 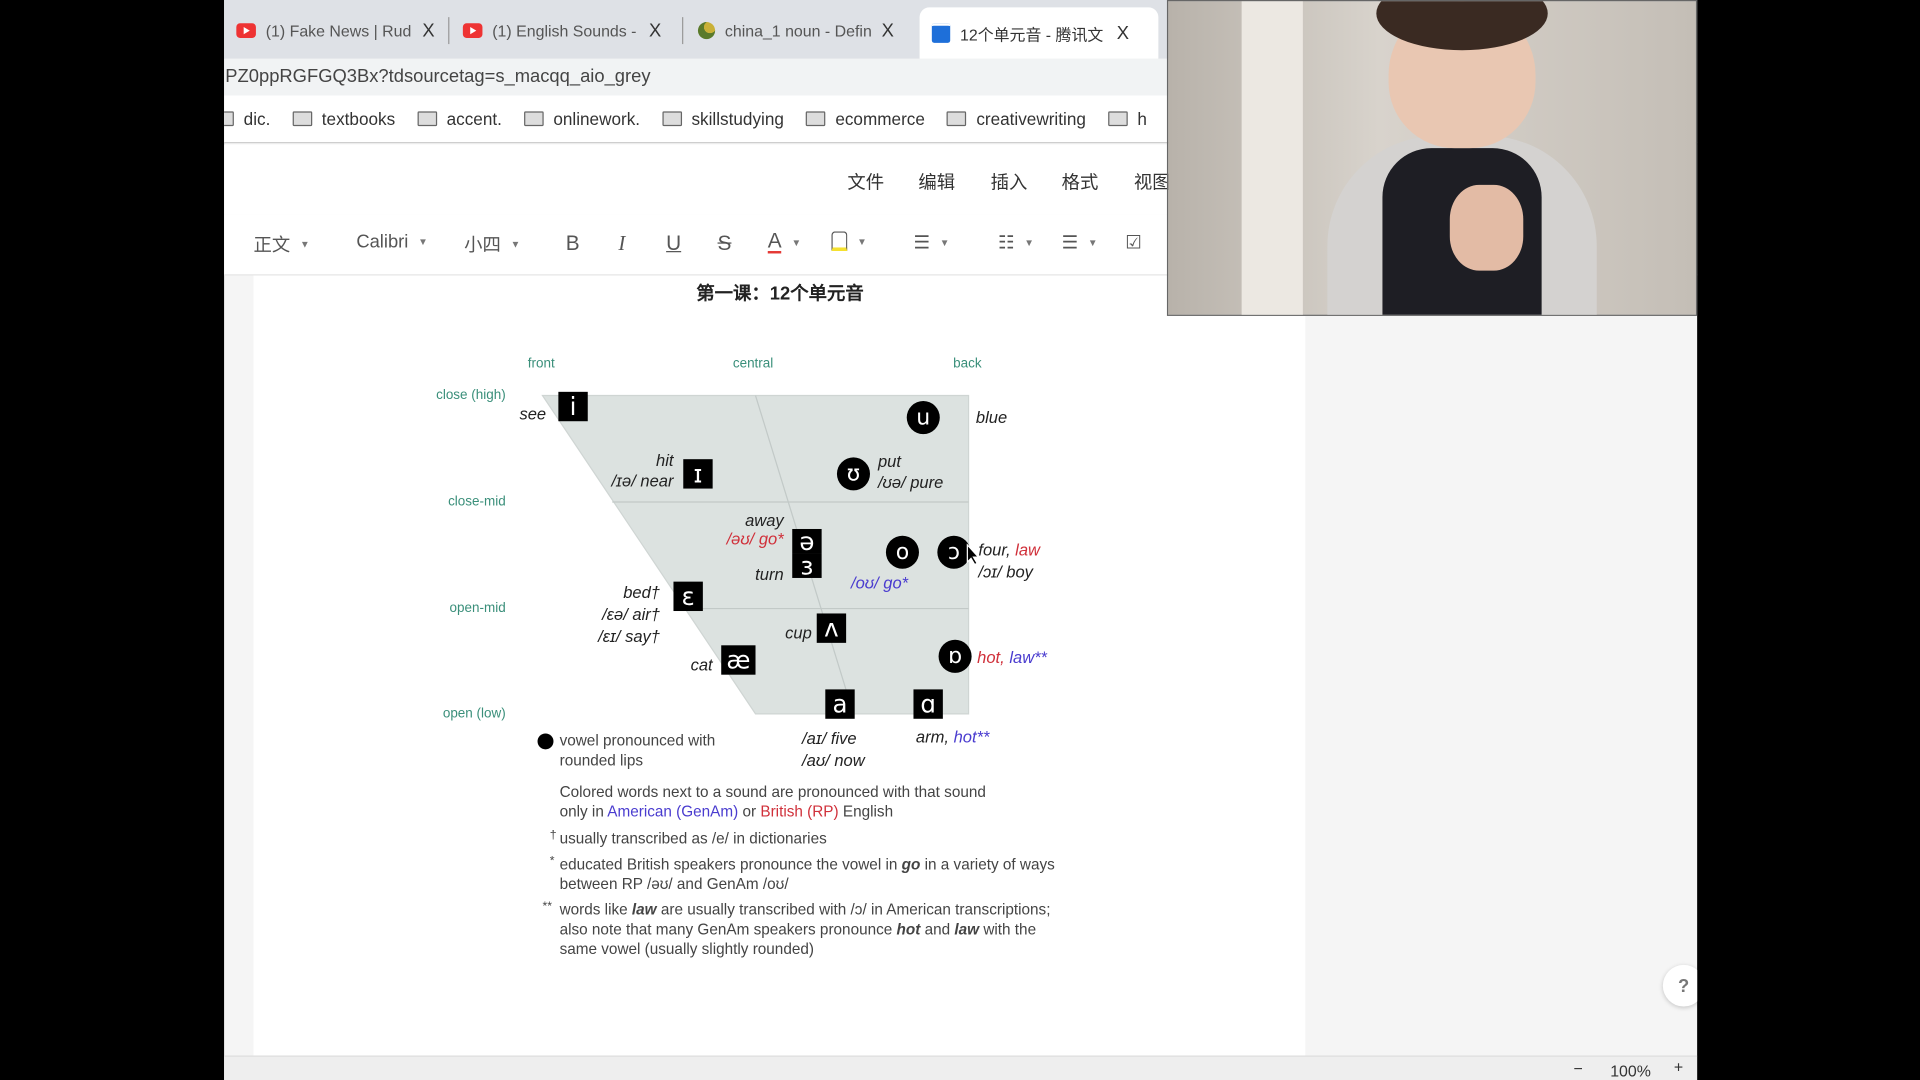 I want to click on background-door, so click(x=1272, y=158).